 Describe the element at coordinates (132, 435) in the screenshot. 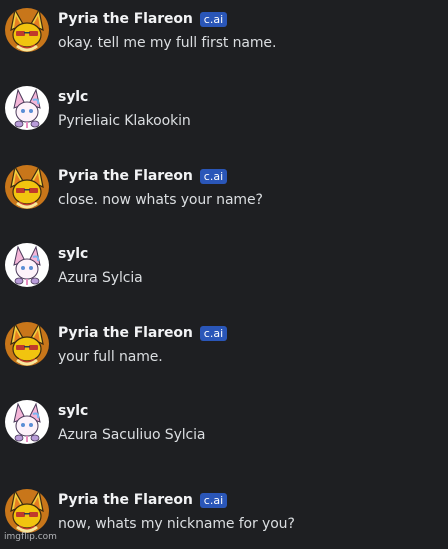

I see `message-text: Azura Saculiuo Sylcia` at that location.